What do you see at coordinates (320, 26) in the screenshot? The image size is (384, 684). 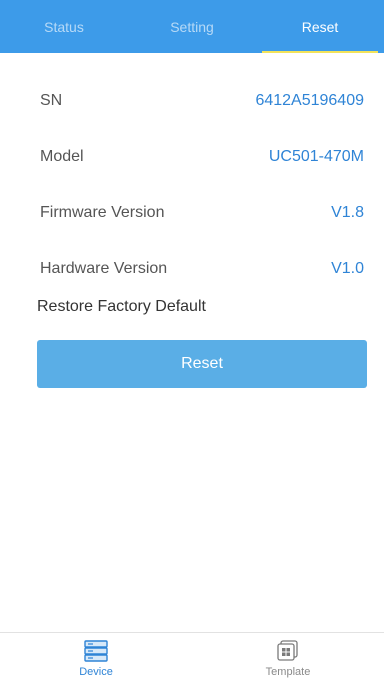 I see `tab-reset: Reset` at bounding box center [320, 26].